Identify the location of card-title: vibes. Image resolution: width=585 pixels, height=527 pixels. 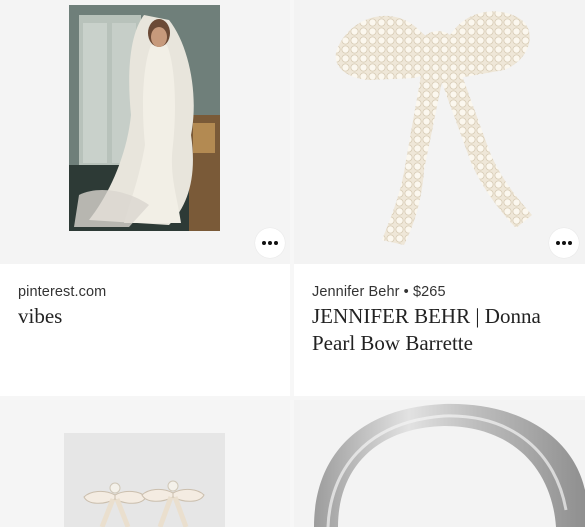
(40, 316).